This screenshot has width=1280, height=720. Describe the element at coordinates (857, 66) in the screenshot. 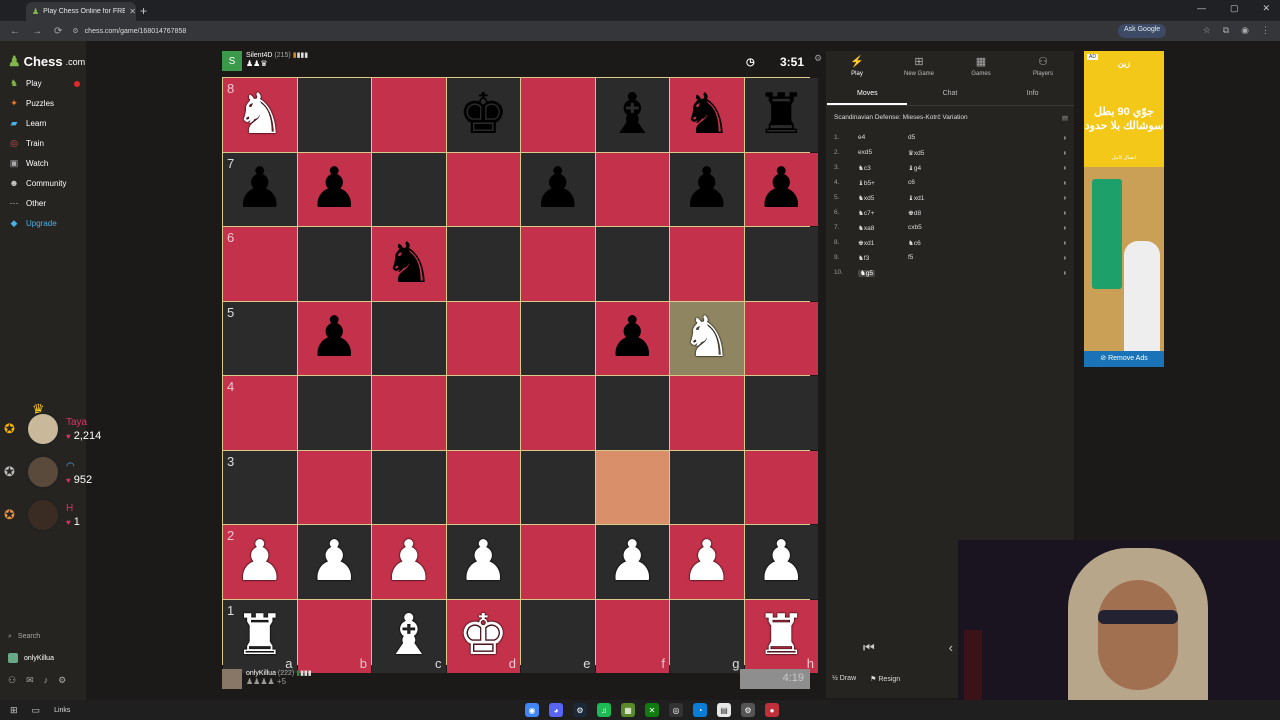

I see `tab-play: ⚡ Play` at that location.